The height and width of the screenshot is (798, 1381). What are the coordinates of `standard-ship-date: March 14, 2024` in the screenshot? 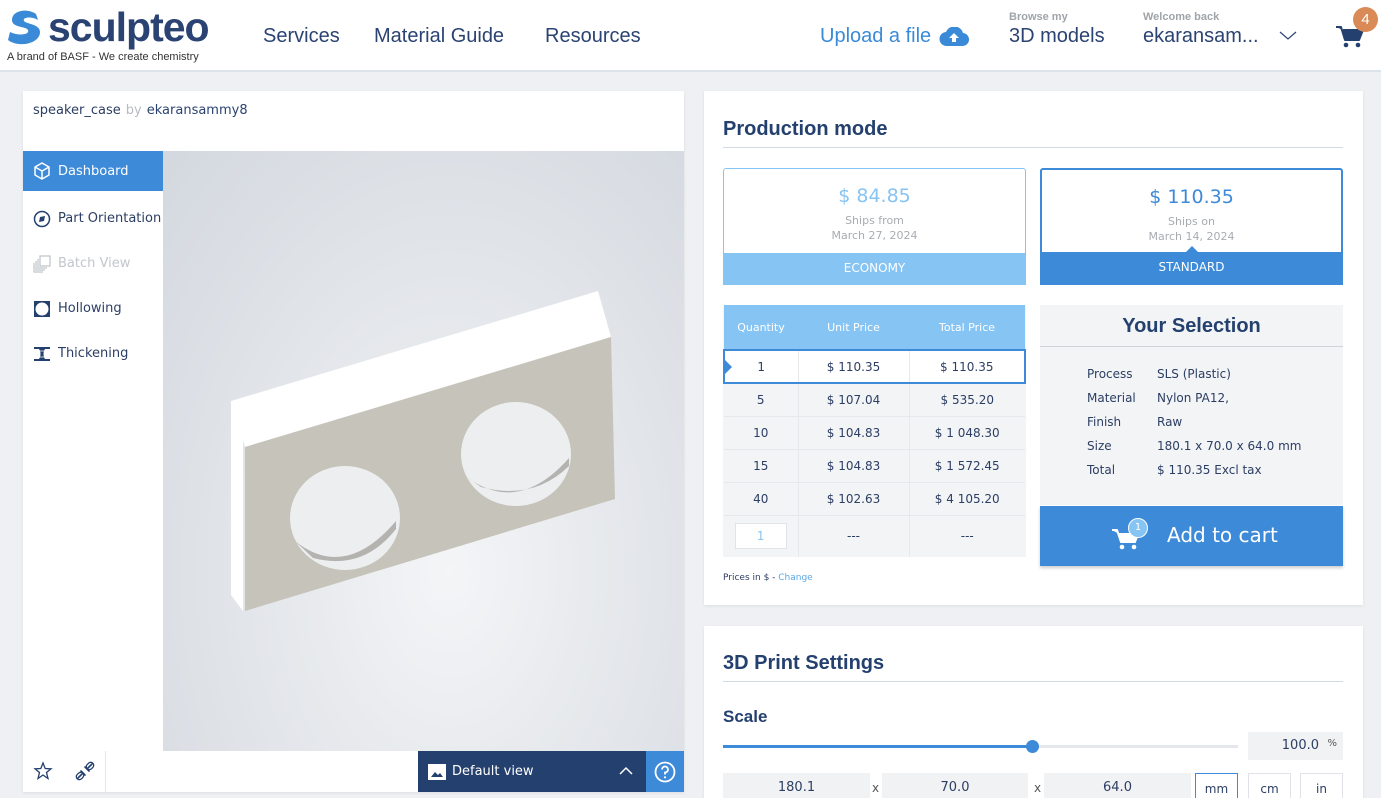 It's located at (1191, 236).